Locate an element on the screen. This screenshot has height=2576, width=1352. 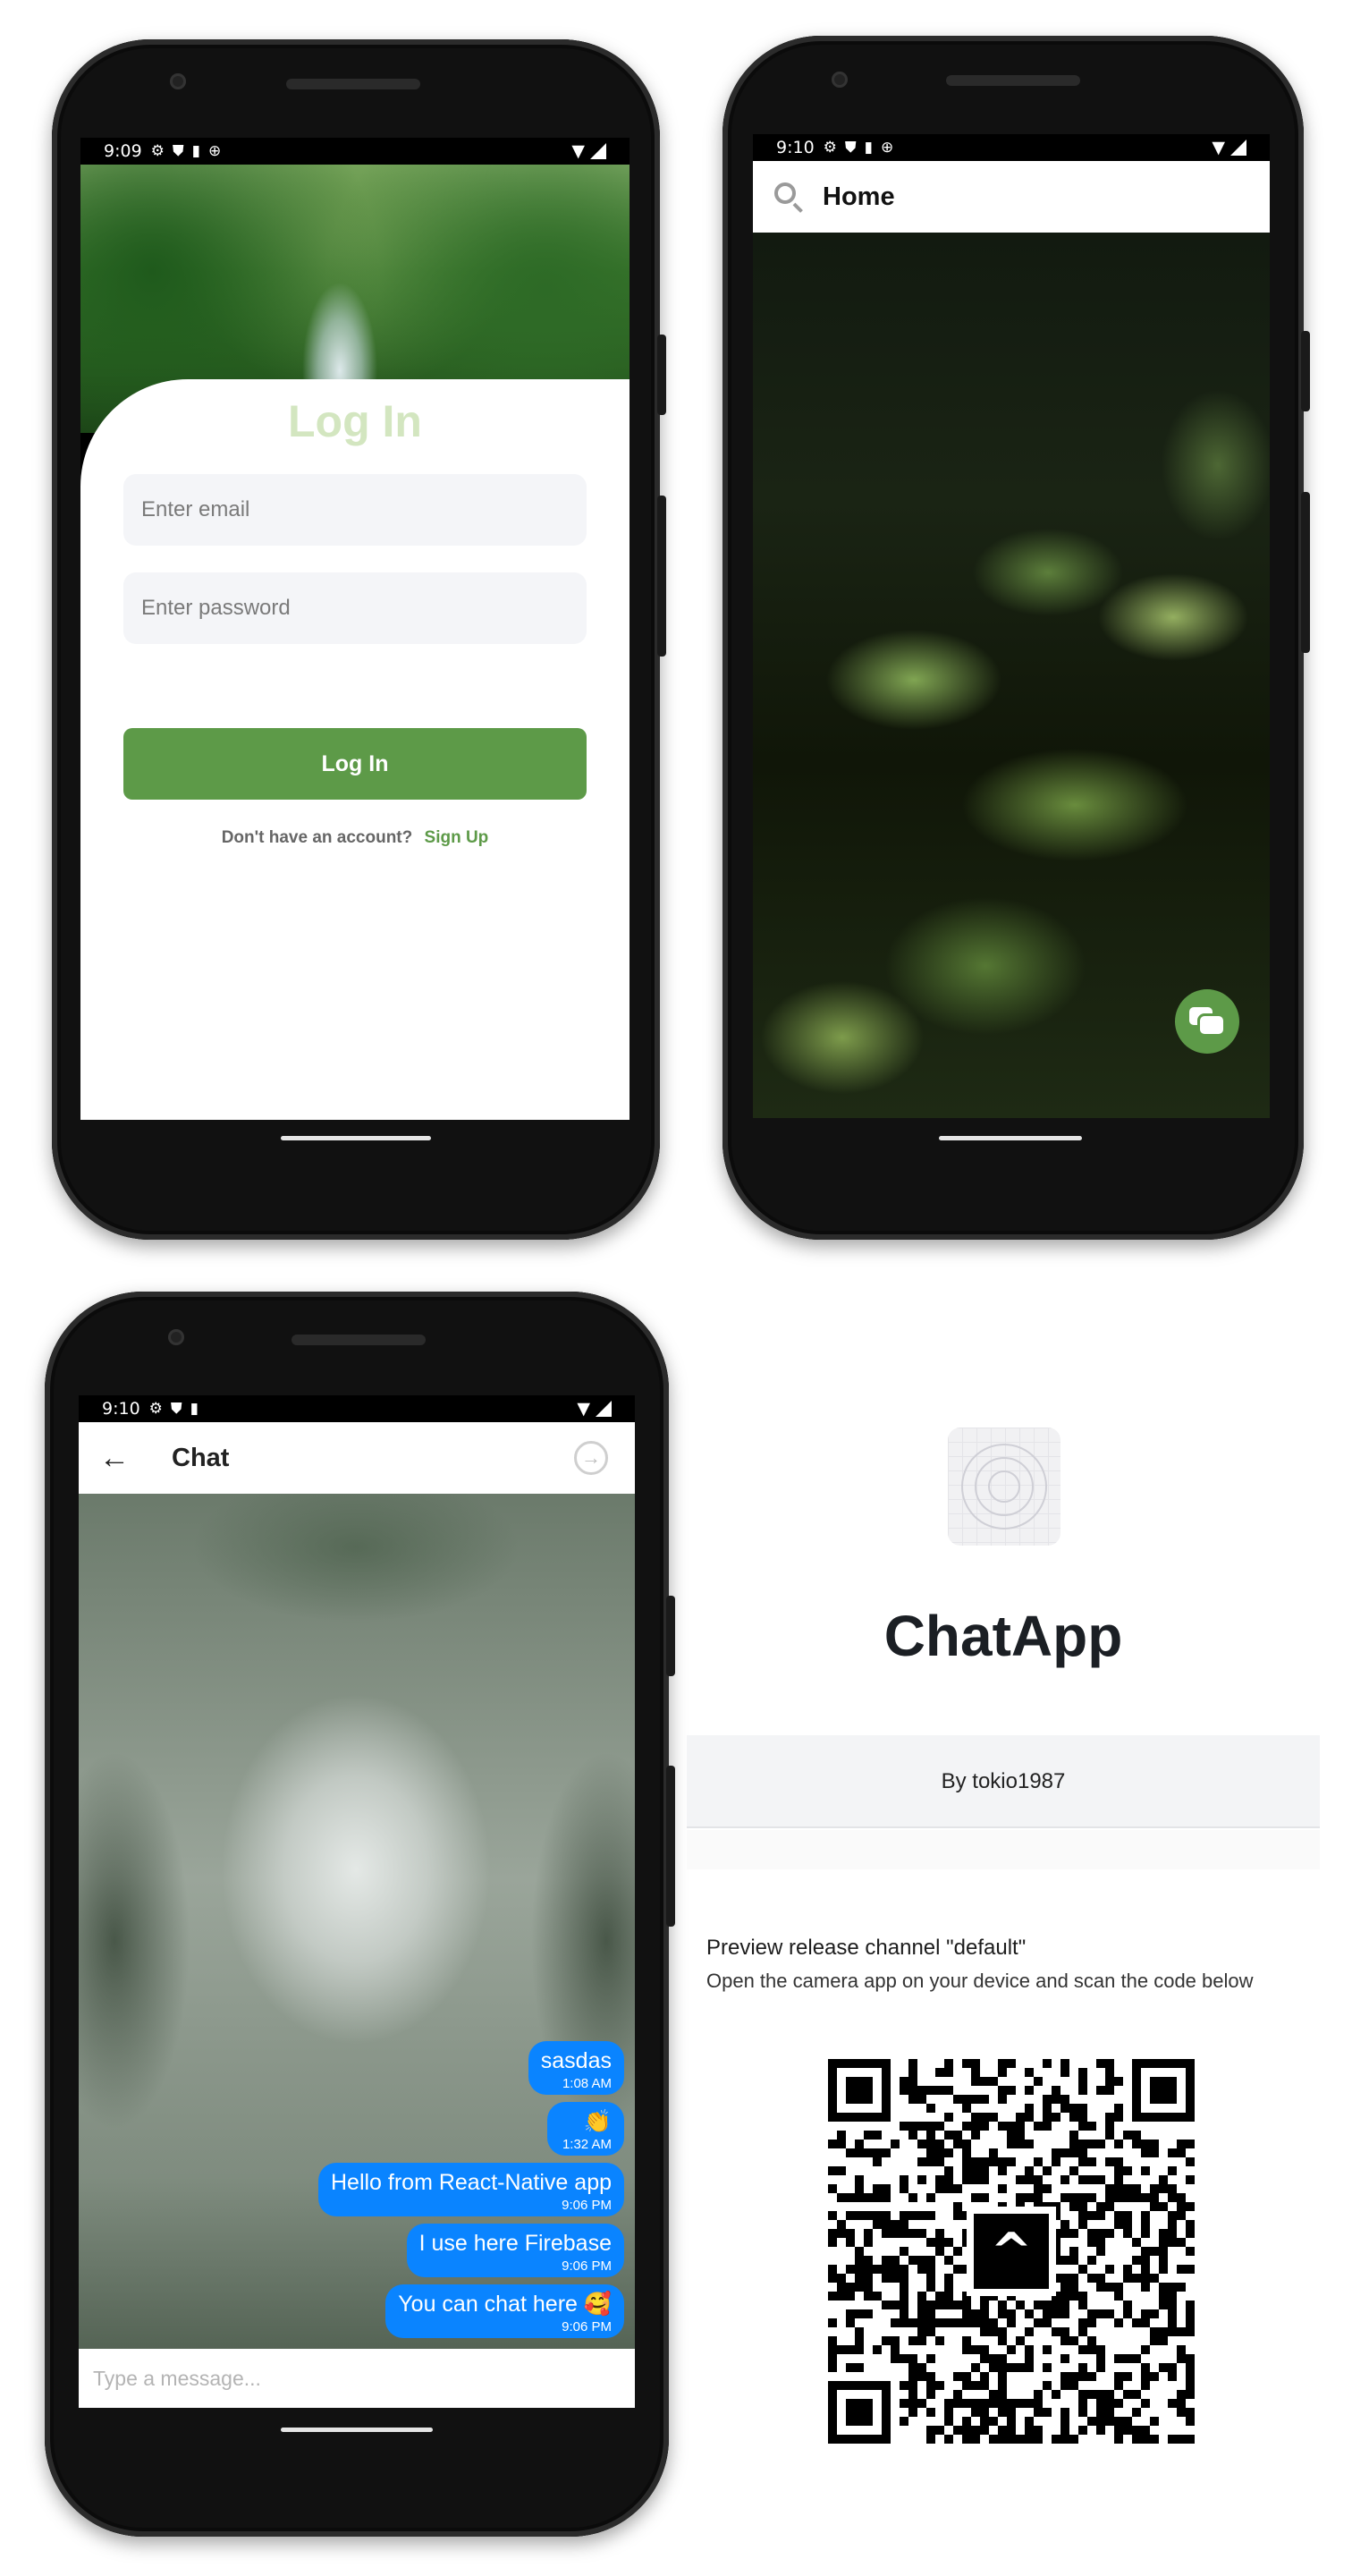
expo-logo-icon: ^ is located at coordinates (1011, 2251).